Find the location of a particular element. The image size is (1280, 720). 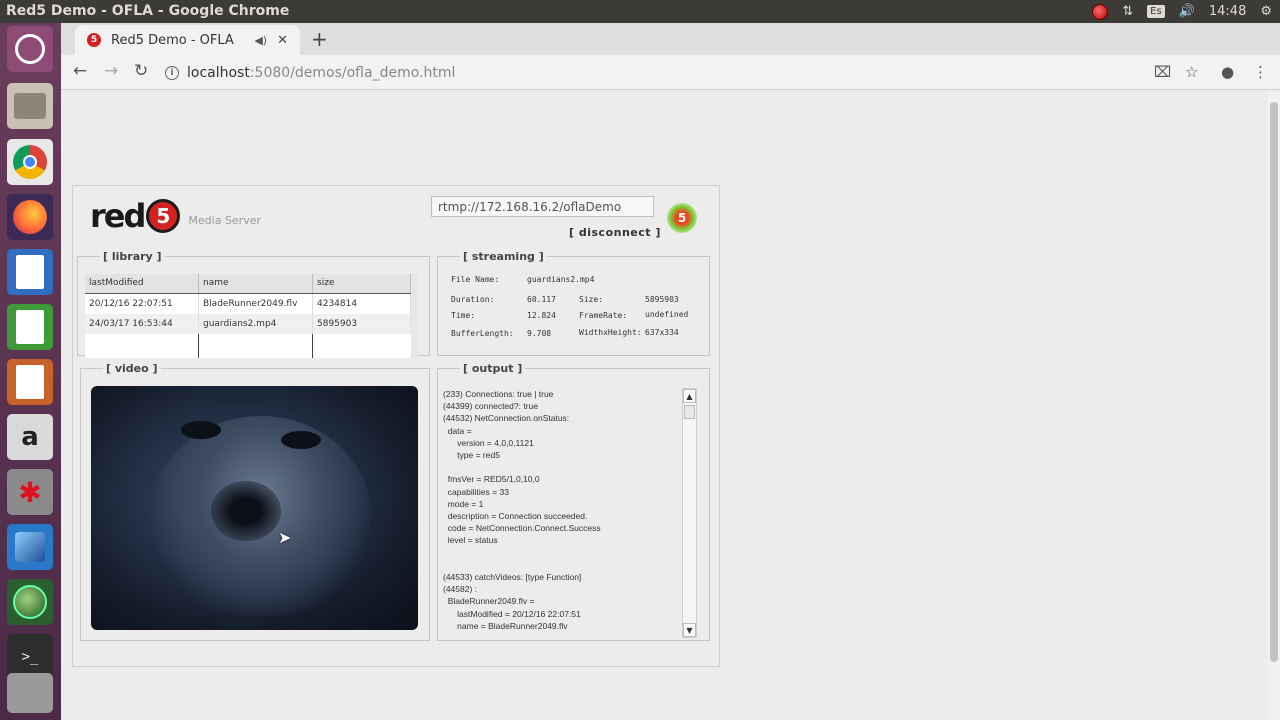

clock: 14:48 is located at coordinates (1227, 11).